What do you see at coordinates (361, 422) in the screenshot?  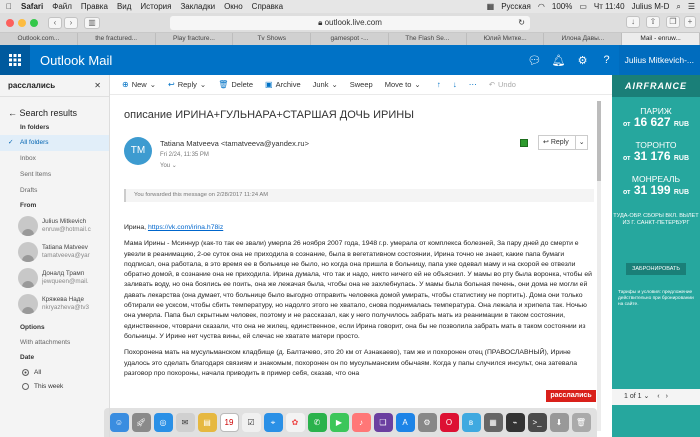 I see `itunes-icon: ♪` at bounding box center [361, 422].